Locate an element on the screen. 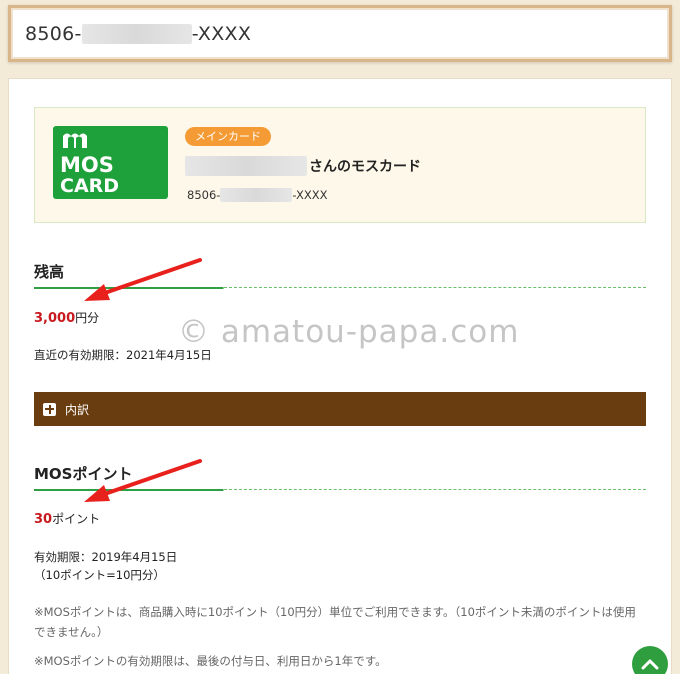  scroll-to-top-button is located at coordinates (650, 660).